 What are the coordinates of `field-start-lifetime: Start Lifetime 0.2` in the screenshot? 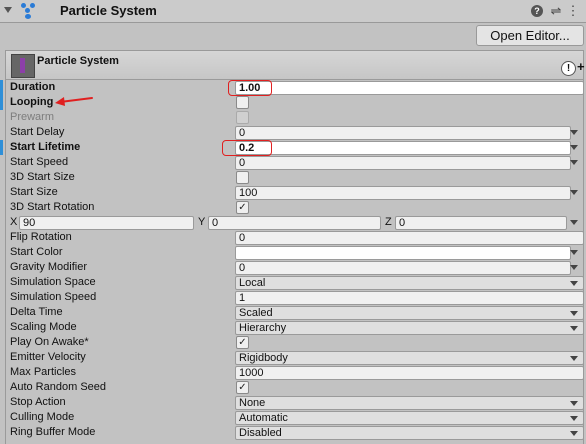 It's located at (293, 147).